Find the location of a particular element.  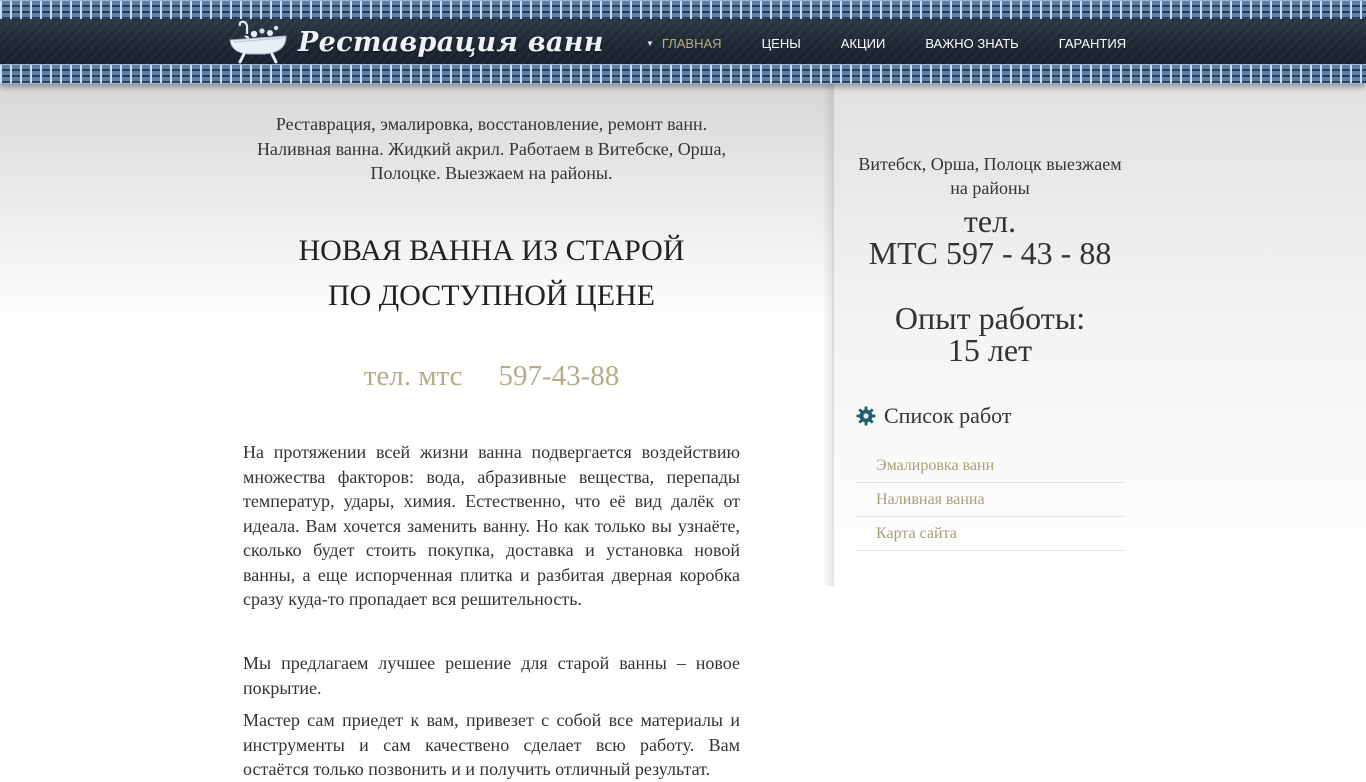

nav-item-guarantee: ГАРАНТИЯ is located at coordinates (1092, 43).